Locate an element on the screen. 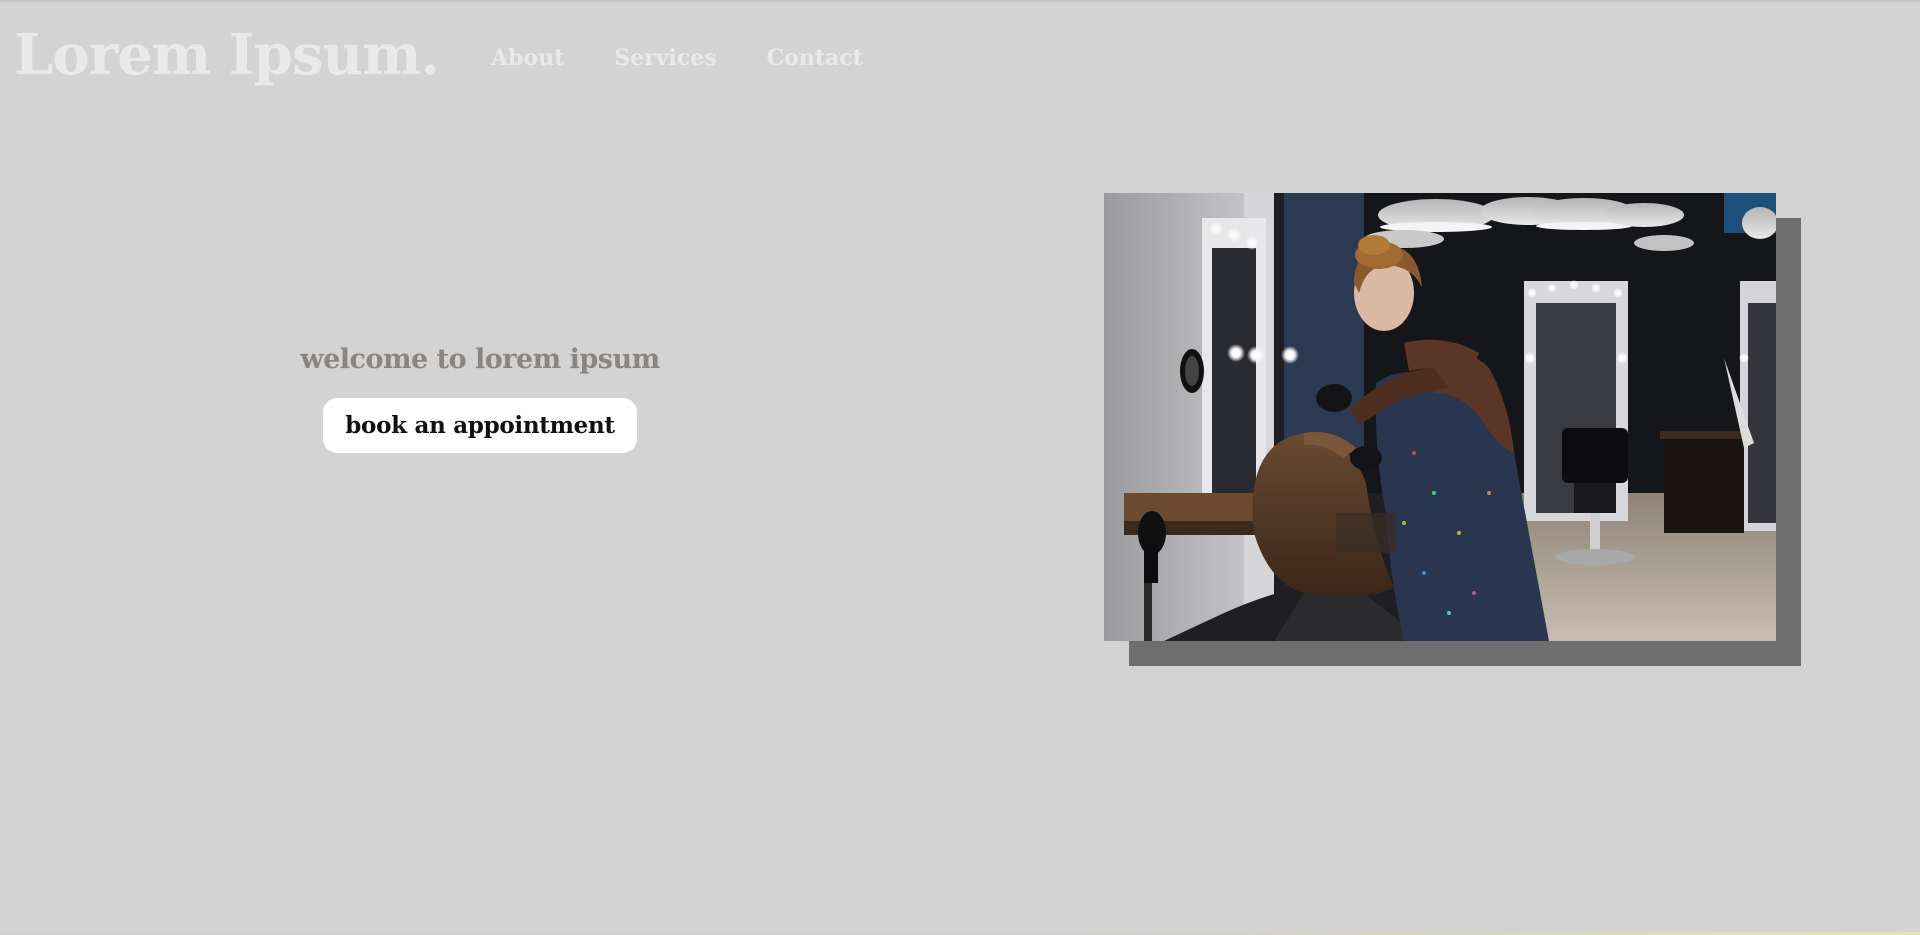 This screenshot has width=1920, height=935. book-appointment-button: book an appointment is located at coordinates (480, 425).